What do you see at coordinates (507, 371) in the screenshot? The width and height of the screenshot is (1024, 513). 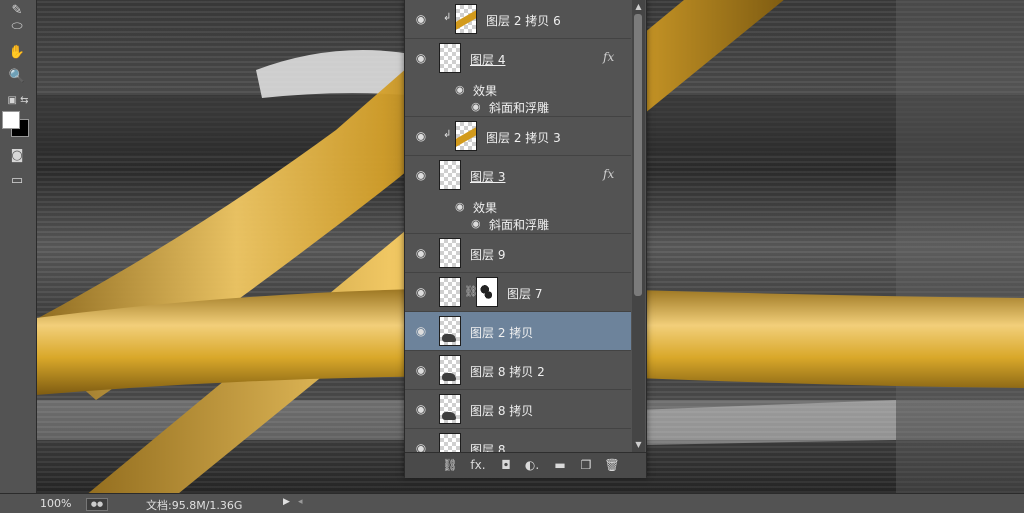 I see `layer-name: 图层 8 拷贝 2` at bounding box center [507, 371].